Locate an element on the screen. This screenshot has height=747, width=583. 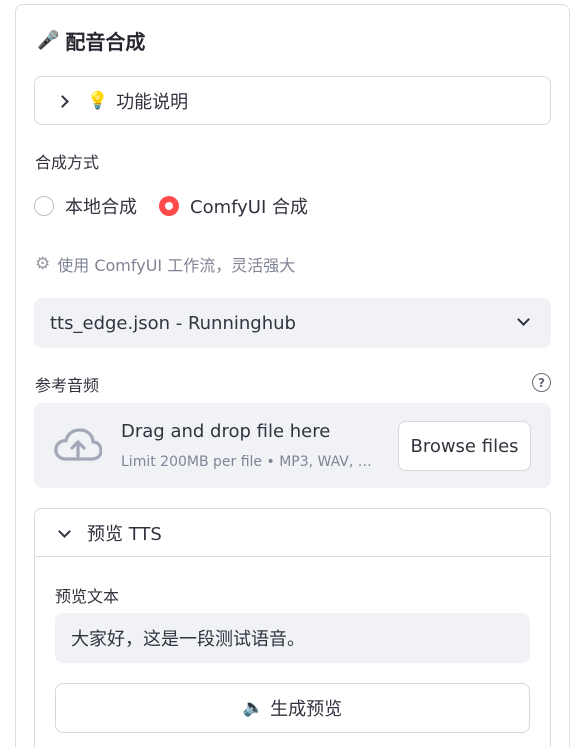
workflow-select: tts_edge.json - Runninghub is located at coordinates (292, 323).